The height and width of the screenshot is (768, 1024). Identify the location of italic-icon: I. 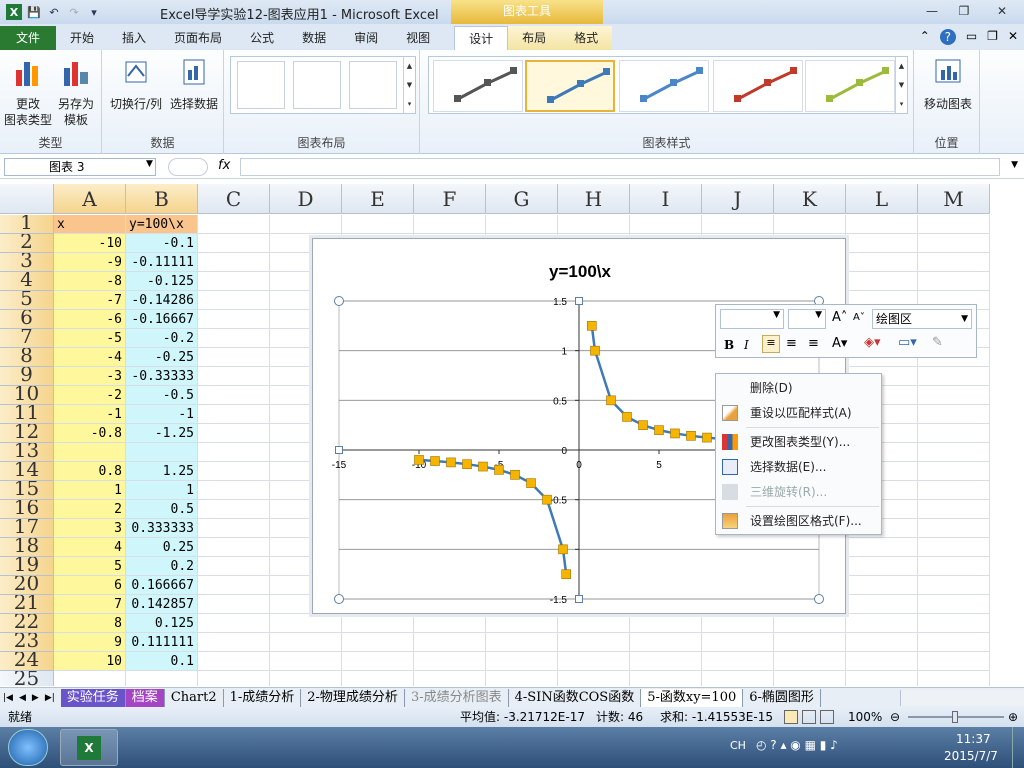
(746, 345).